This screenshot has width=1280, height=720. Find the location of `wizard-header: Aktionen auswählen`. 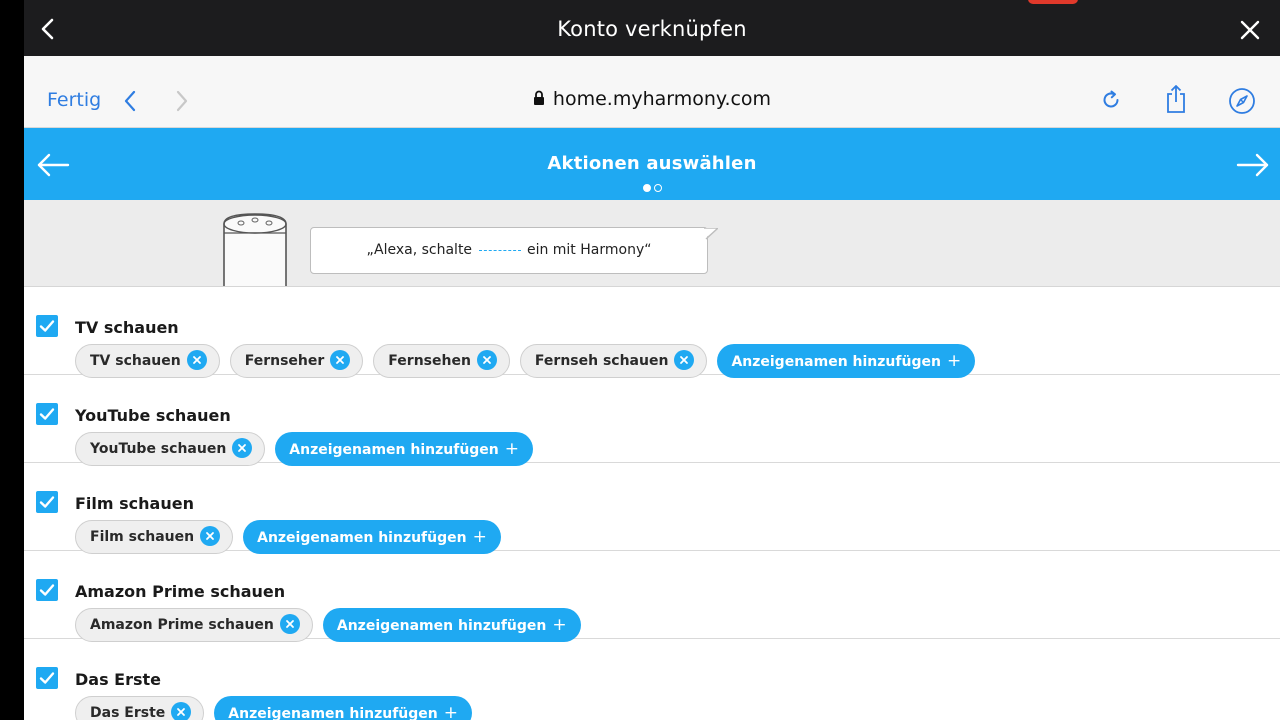

wizard-header: Aktionen auswählen is located at coordinates (652, 164).